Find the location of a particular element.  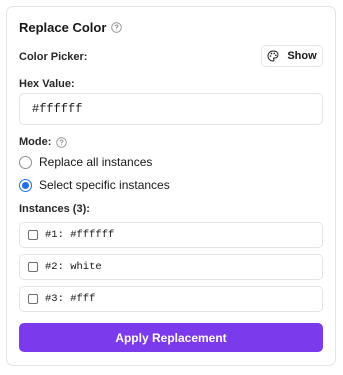

apply-replacement-button: Apply Replacement is located at coordinates (171, 337).